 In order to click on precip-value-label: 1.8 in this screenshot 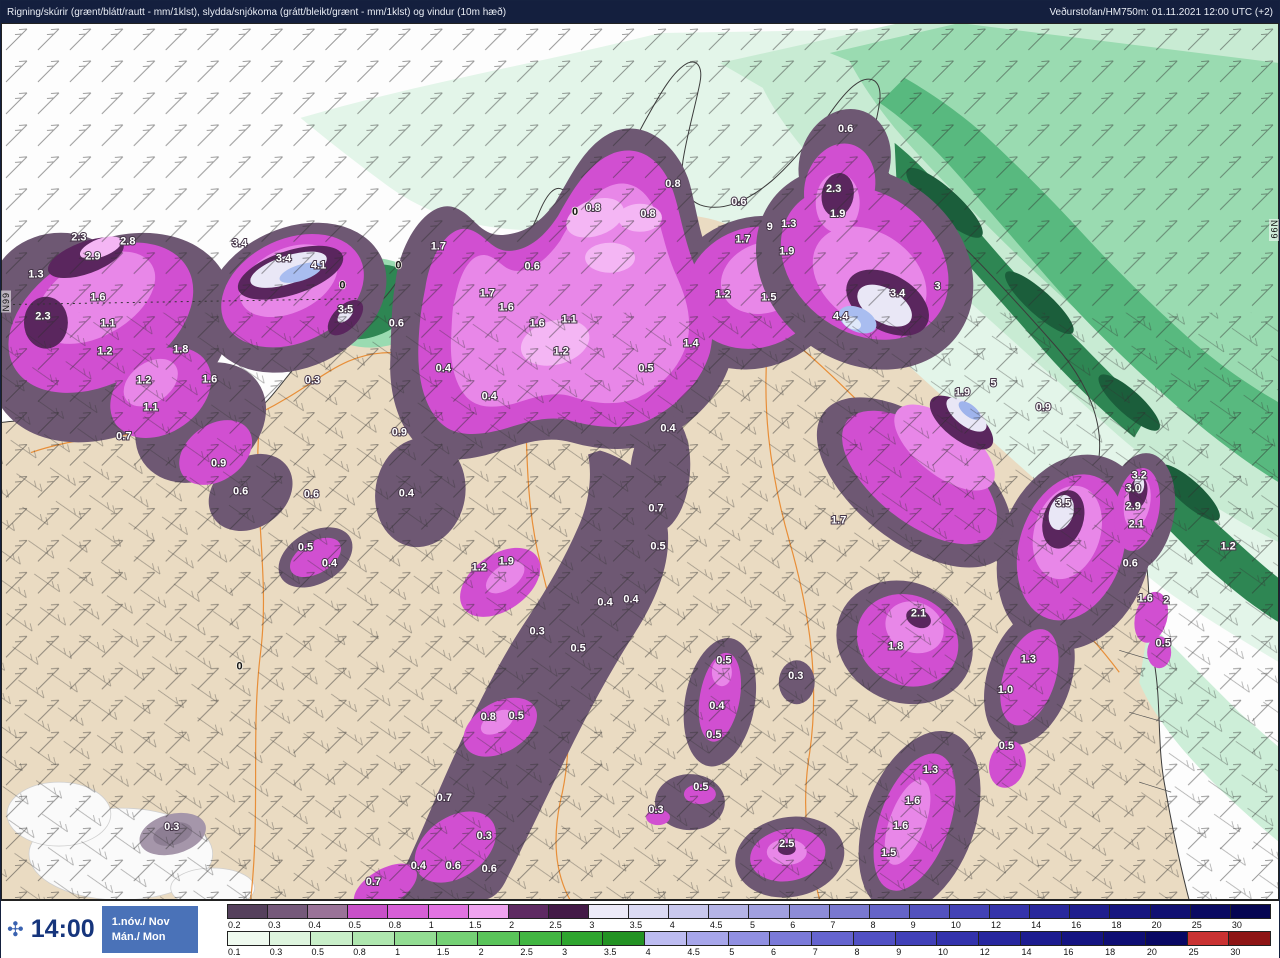, I will do `click(180, 350)`.